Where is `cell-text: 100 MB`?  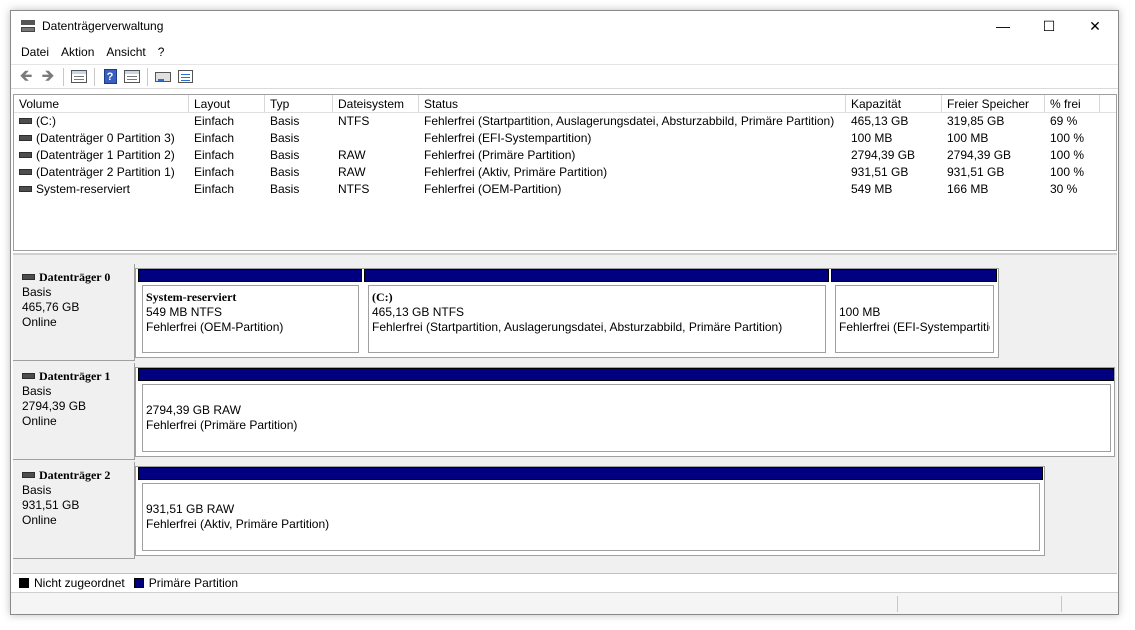
cell-text: 100 MB is located at coordinates (872, 138).